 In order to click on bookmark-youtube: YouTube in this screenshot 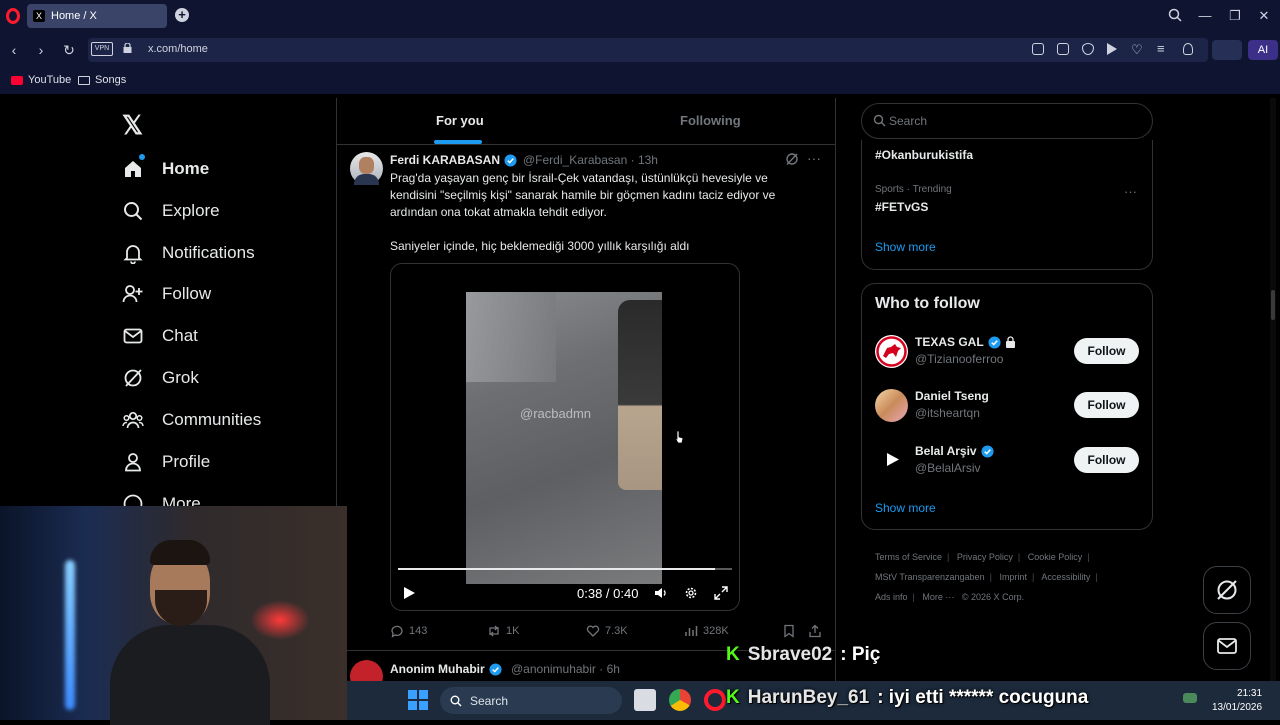, I will do `click(41, 80)`.